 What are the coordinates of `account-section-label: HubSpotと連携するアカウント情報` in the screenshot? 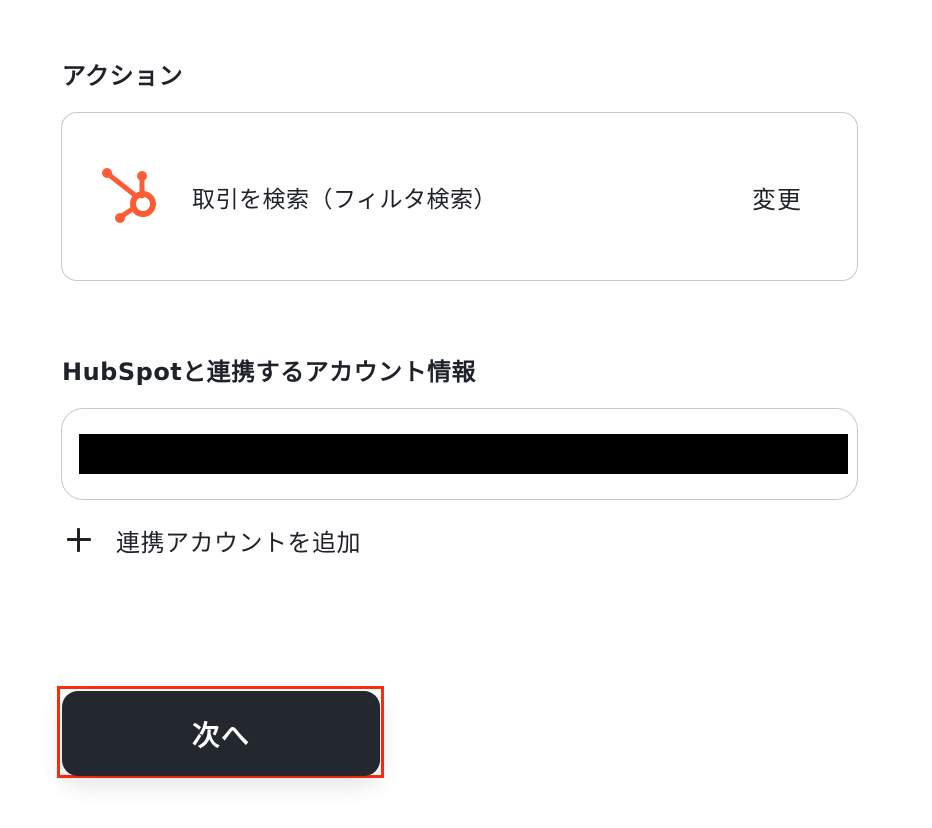 It's located at (269, 372).